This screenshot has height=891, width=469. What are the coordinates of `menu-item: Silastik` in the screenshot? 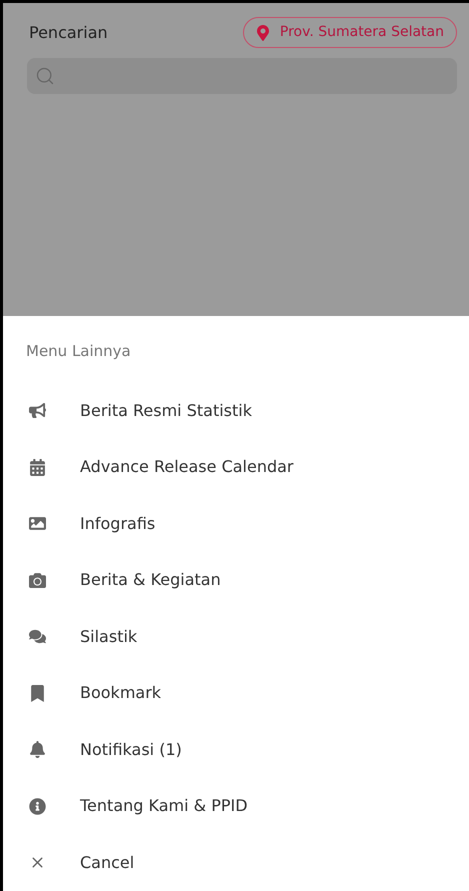 It's located at (236, 636).